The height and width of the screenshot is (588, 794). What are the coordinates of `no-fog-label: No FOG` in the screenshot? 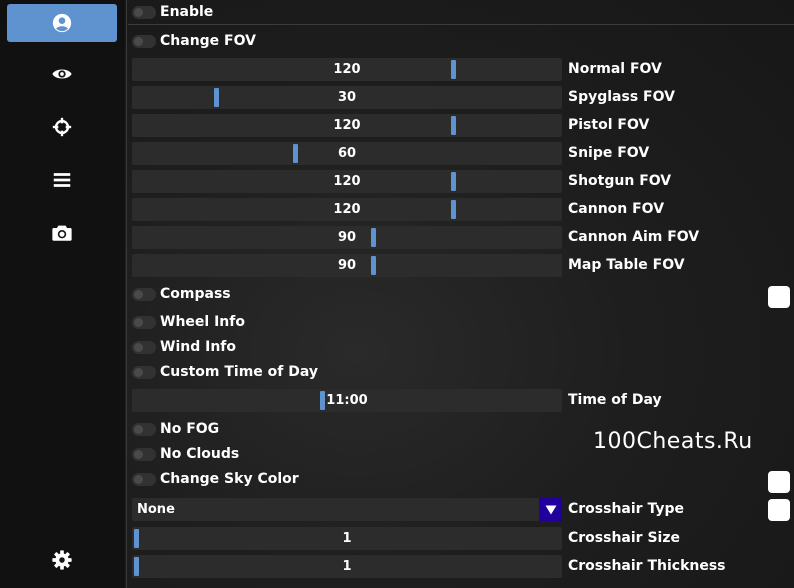 It's located at (190, 429).